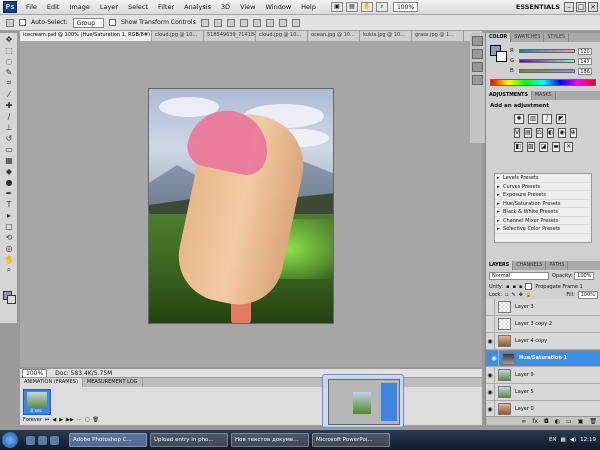  Describe the element at coordinates (513, 295) in the screenshot. I see `lock-pixels-icon: ✎` at that location.